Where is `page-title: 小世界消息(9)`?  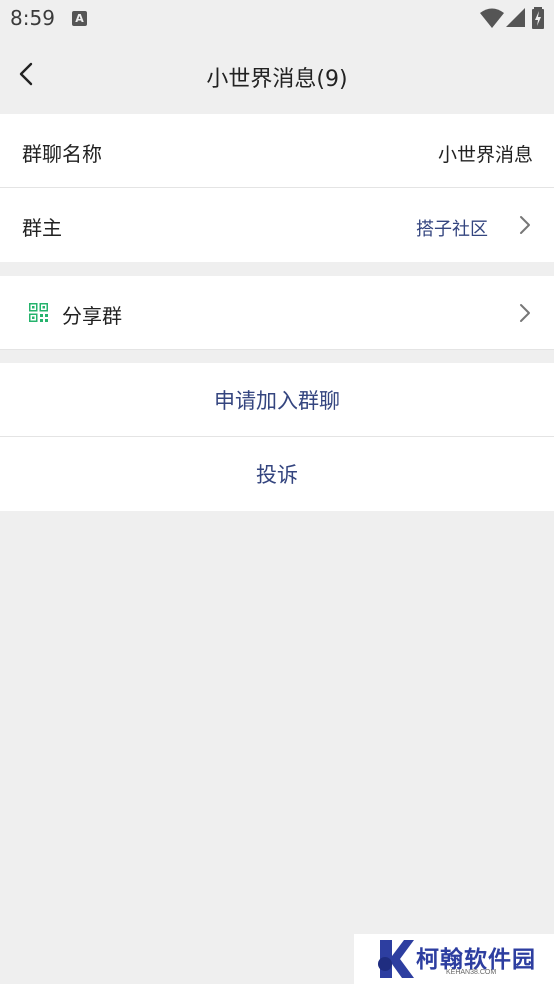
page-title: 小世界消息(9) is located at coordinates (277, 79).